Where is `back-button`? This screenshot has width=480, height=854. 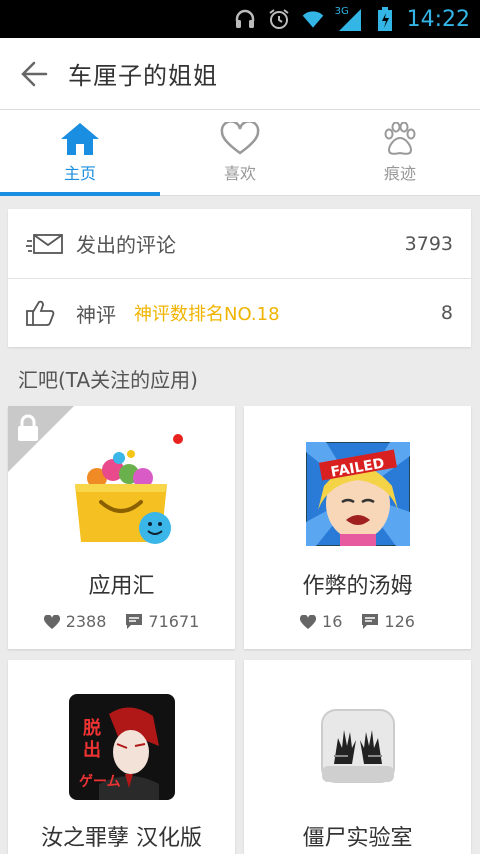
back-button is located at coordinates (34, 74).